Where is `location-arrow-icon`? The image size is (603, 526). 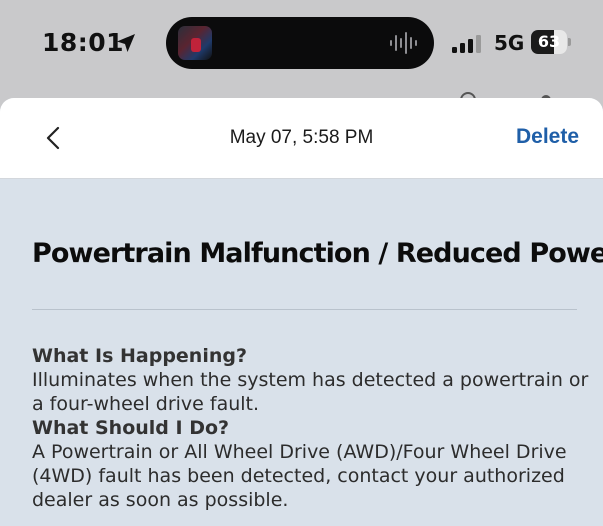 location-arrow-icon is located at coordinates (126, 43).